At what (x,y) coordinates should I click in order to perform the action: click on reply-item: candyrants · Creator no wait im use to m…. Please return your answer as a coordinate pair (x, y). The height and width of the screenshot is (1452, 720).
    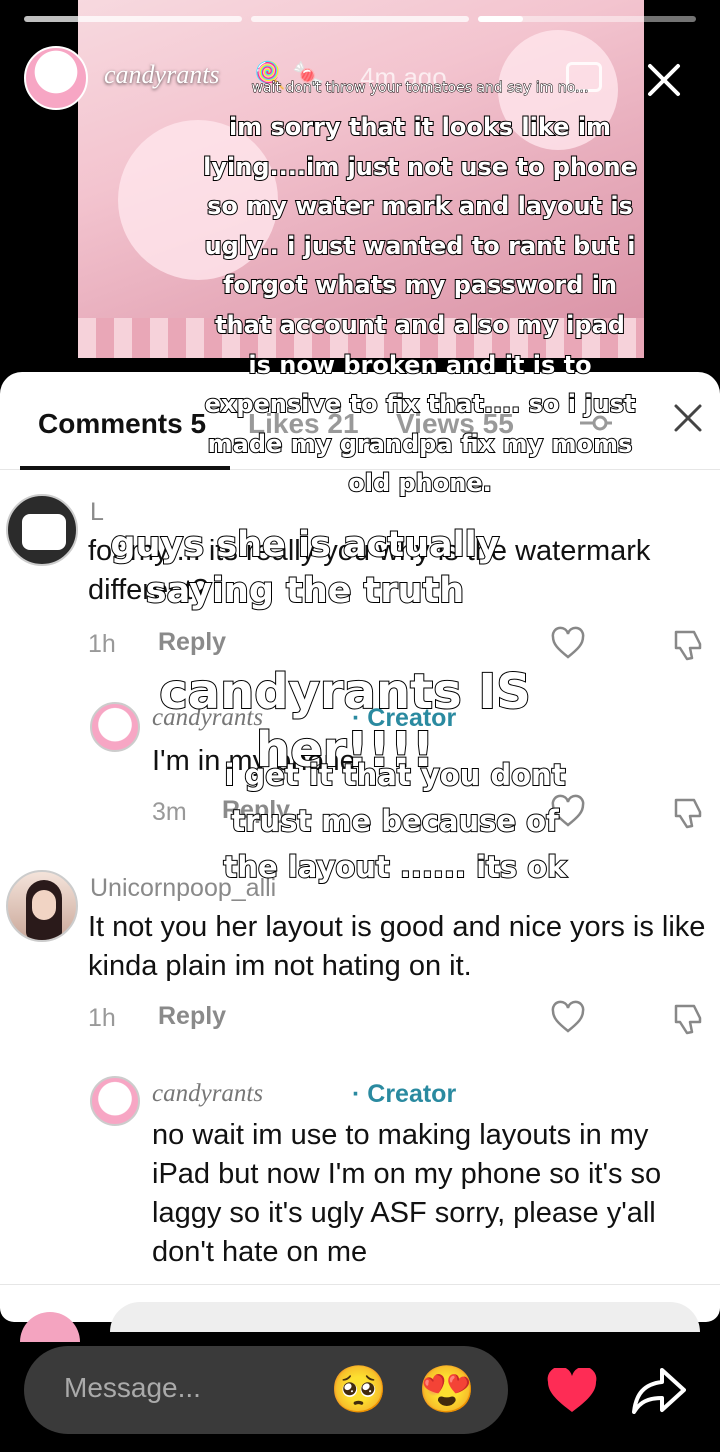
    Looking at the image, I should click on (360, 1181).